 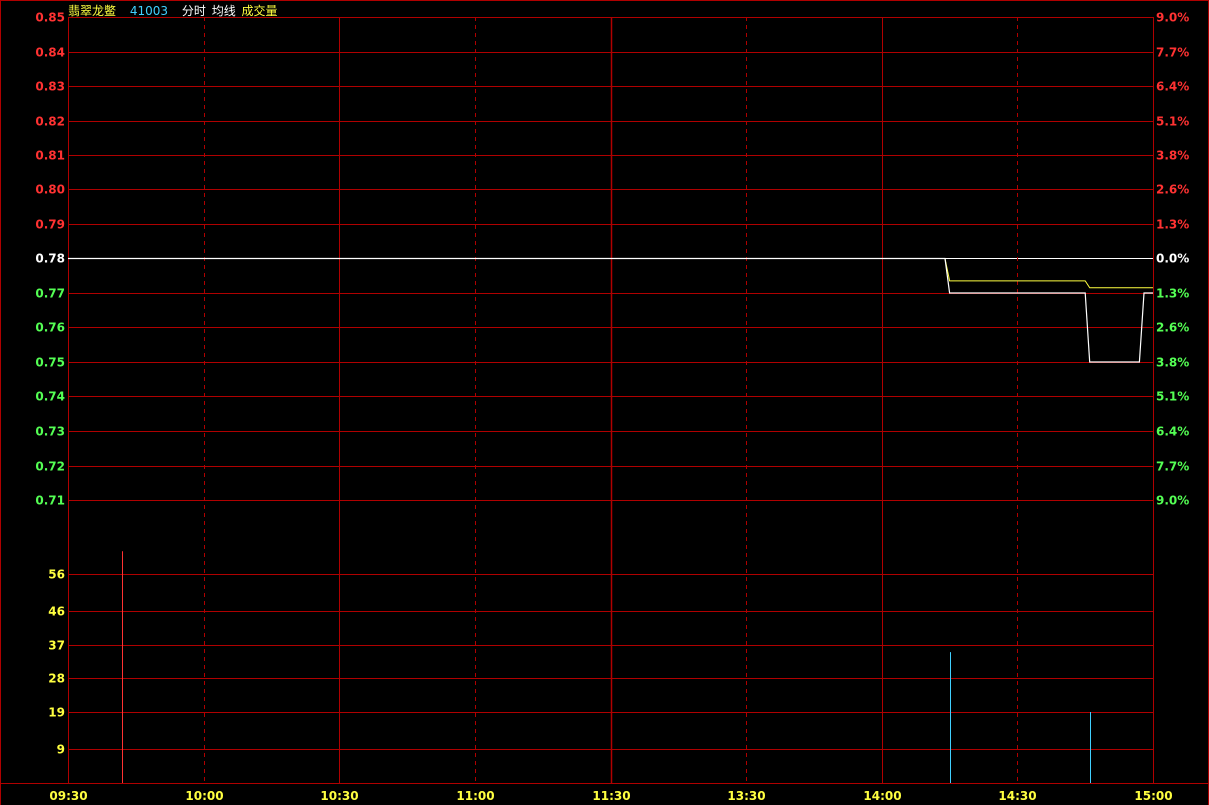 What do you see at coordinates (50, 328) in the screenshot?
I see `price-tick-label: 0.76` at bounding box center [50, 328].